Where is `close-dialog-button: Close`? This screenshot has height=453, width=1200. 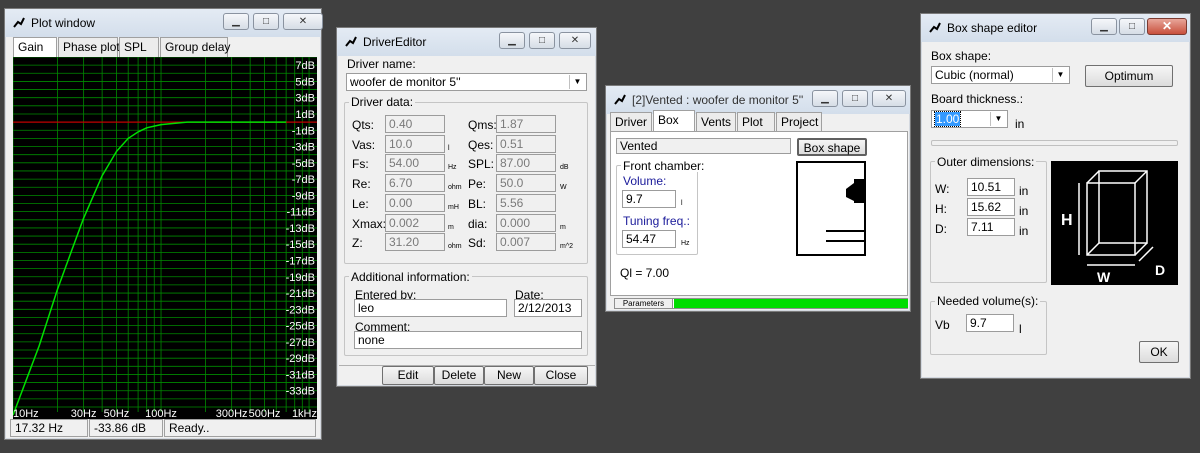 close-dialog-button: Close is located at coordinates (561, 375).